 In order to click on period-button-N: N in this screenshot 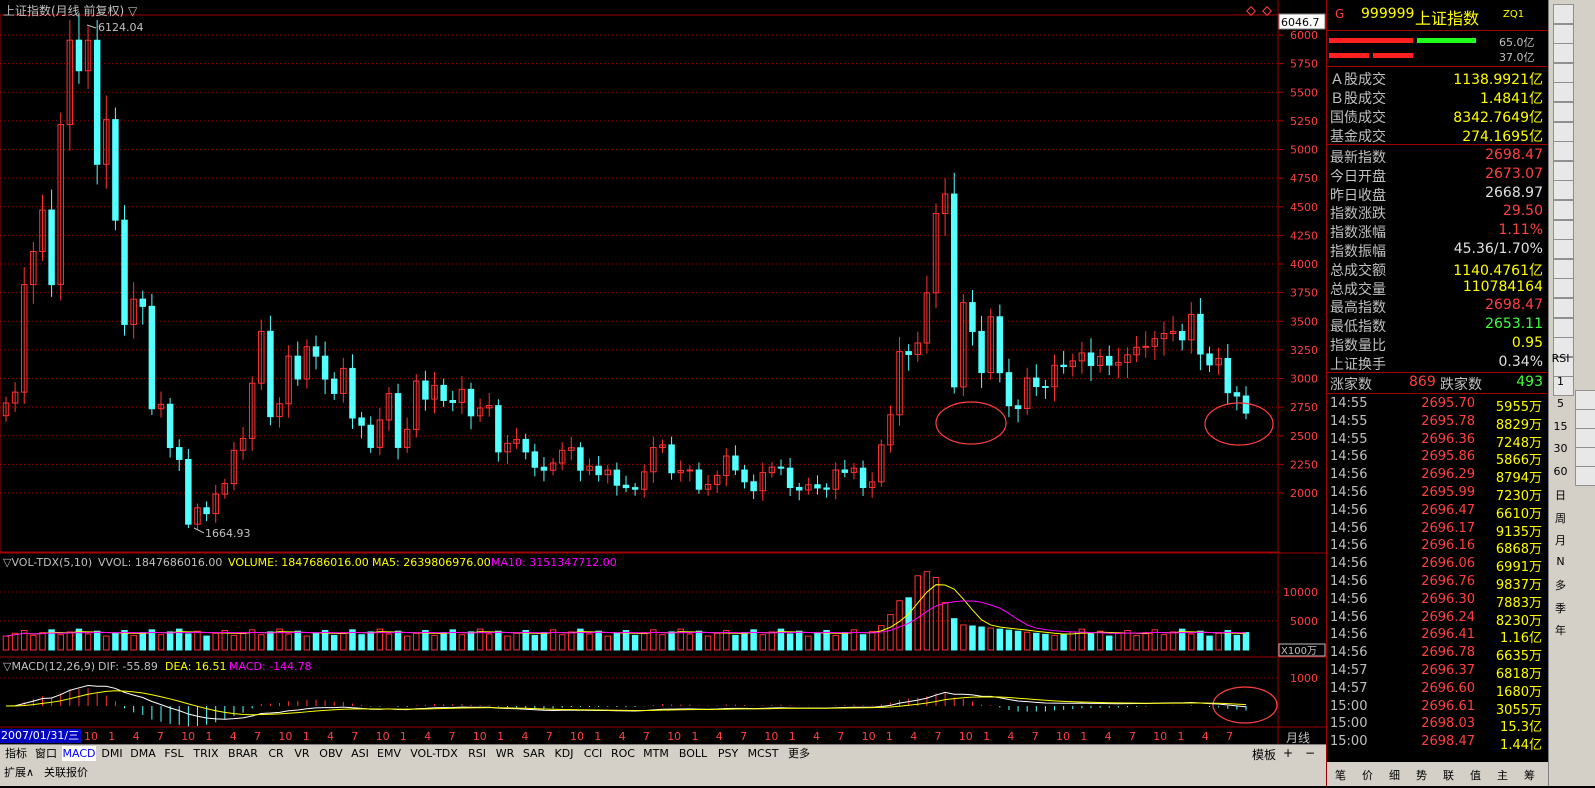, I will do `click(1560, 561)`.